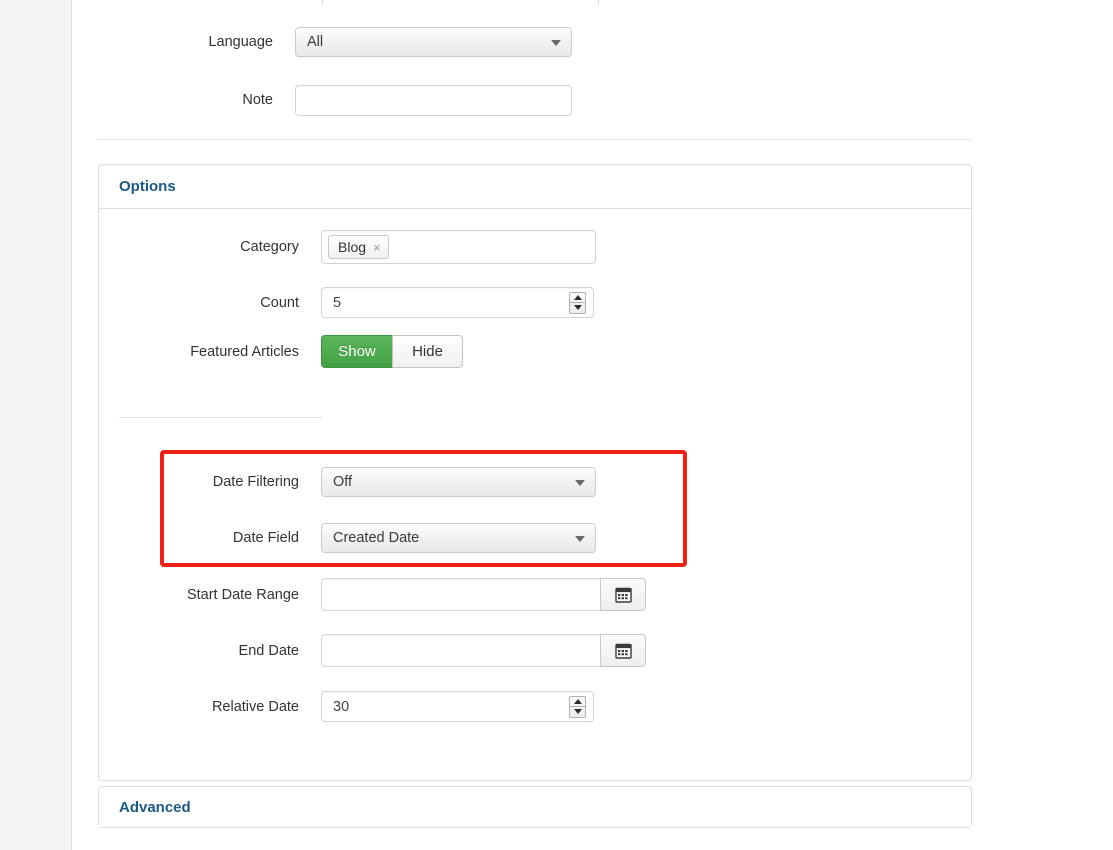 This screenshot has width=1113, height=850. What do you see at coordinates (242, 594) in the screenshot?
I see `start-date-range-label: Start Date Range` at bounding box center [242, 594].